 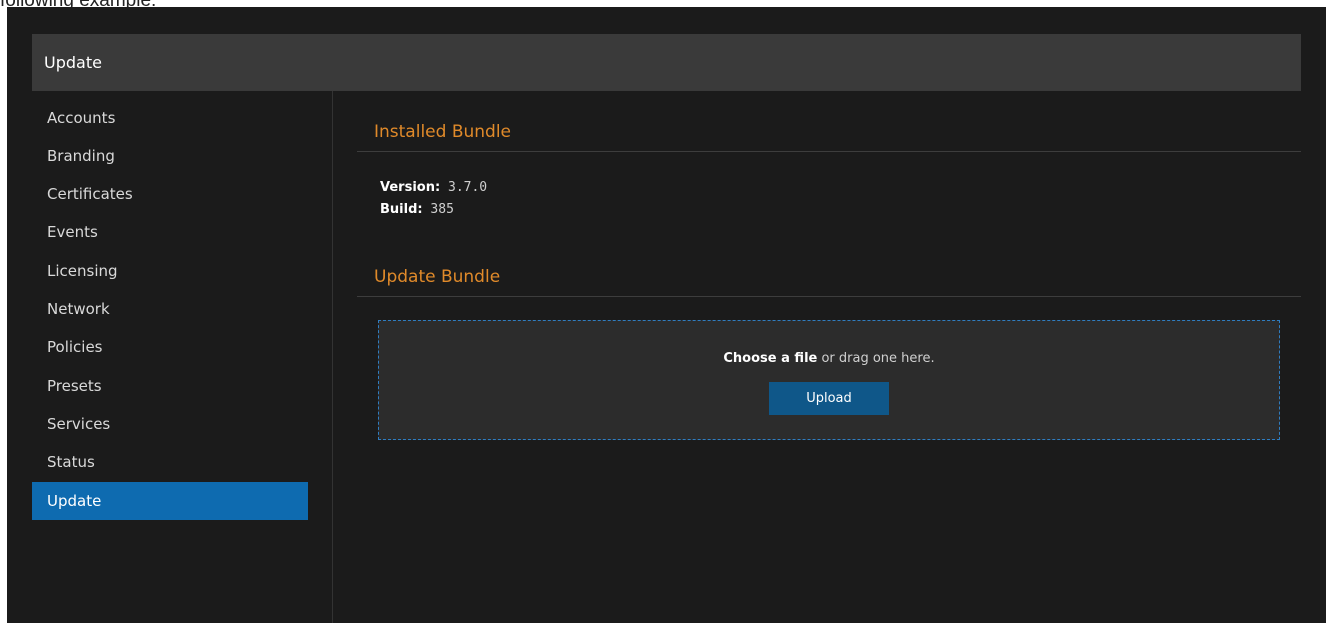 I want to click on sidebar-item-presets: Presets, so click(x=170, y=386).